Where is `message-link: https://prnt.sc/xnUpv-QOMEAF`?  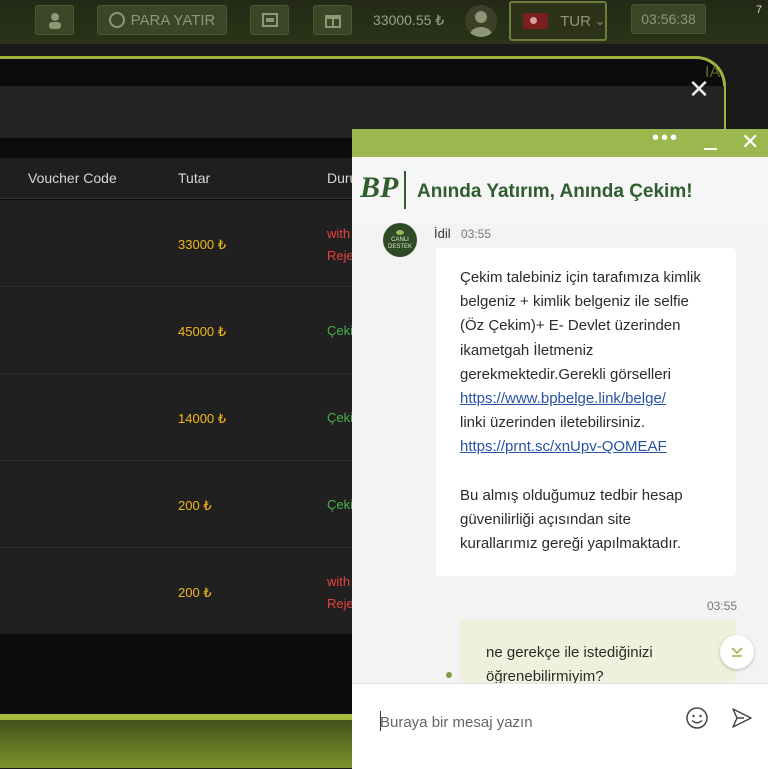
message-link: https://prnt.sc/xnUpv-QOMEAF is located at coordinates (563, 446).